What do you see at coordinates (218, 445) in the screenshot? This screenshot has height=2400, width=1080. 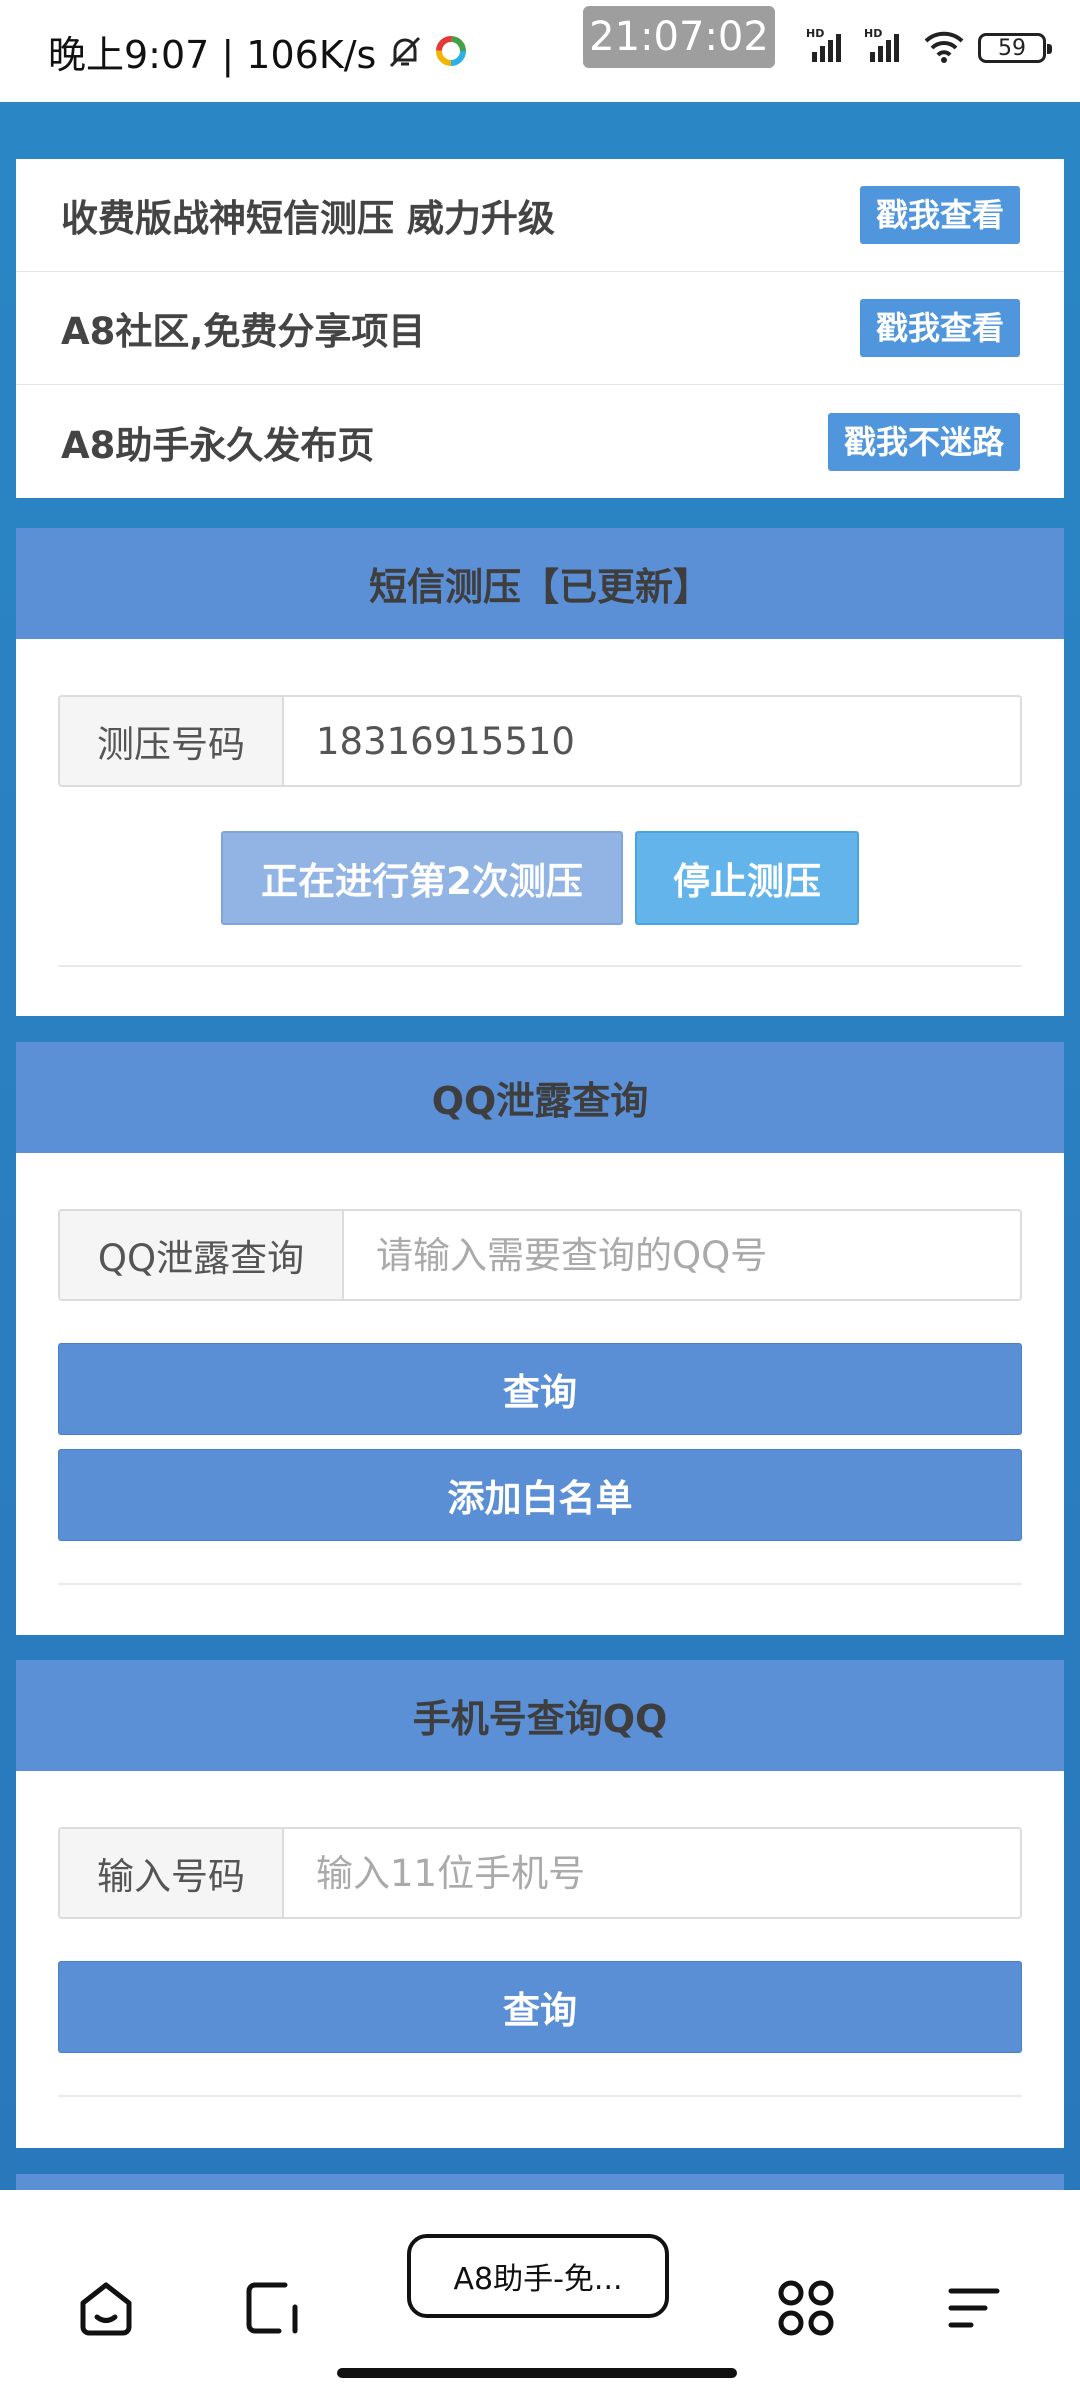 I see `promo-text: A8助手永久发布页` at bounding box center [218, 445].